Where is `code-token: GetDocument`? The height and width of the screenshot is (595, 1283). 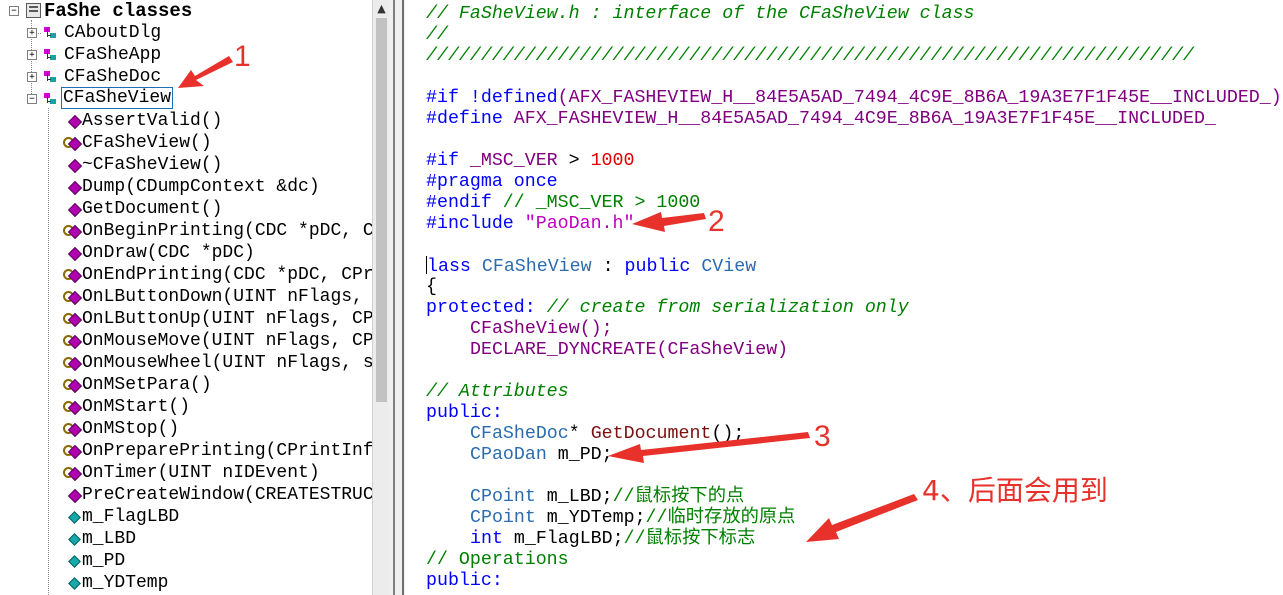
code-token: GetDocument is located at coordinates (651, 434).